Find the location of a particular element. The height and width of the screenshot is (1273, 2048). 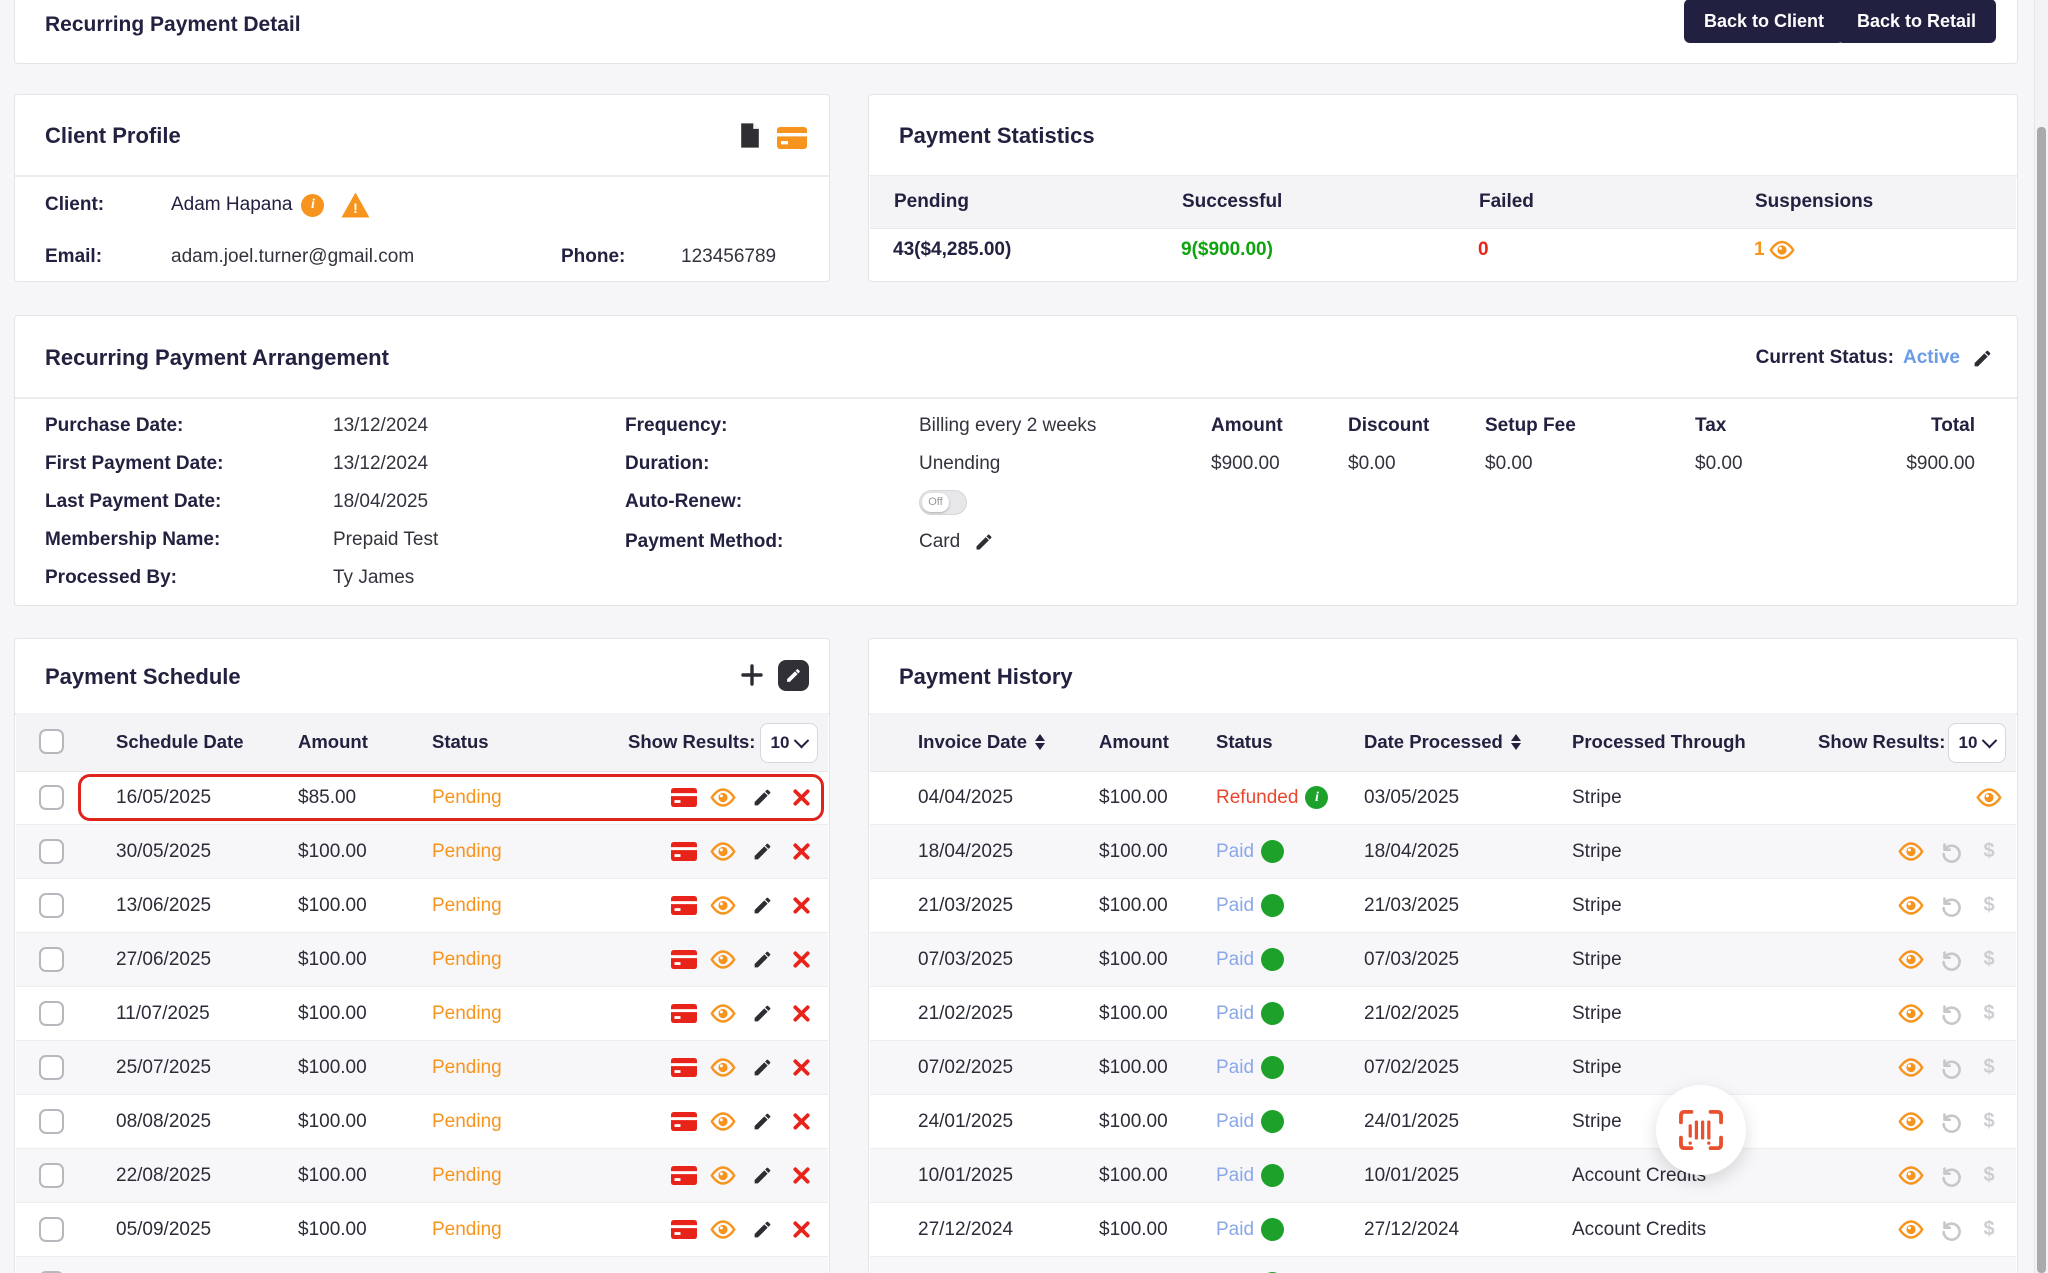

show-results-select: 10 is located at coordinates (789, 743).